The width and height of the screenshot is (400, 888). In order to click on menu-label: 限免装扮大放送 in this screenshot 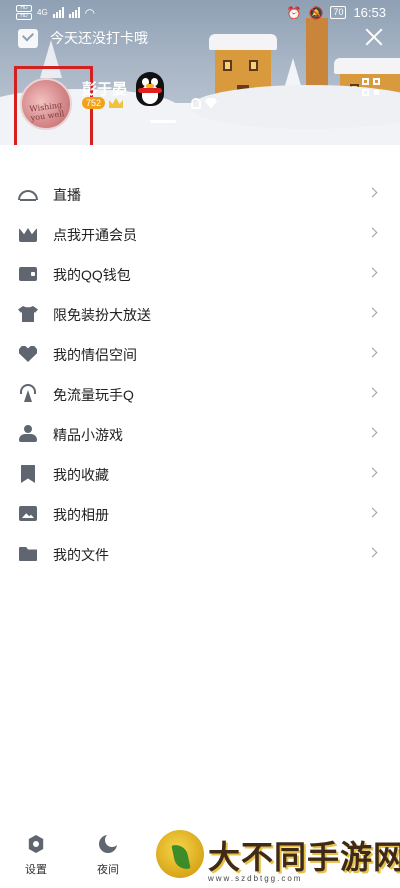, I will do `click(102, 315)`.